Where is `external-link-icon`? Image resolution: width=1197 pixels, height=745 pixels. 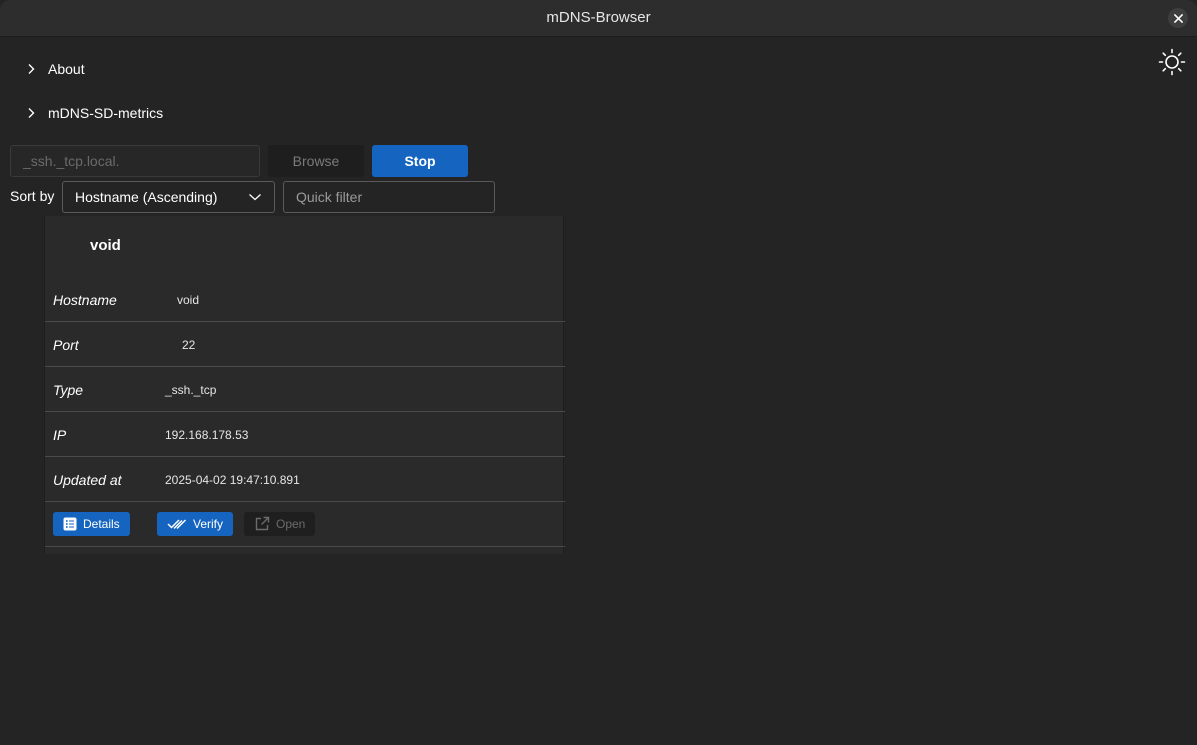
external-link-icon is located at coordinates (262, 523).